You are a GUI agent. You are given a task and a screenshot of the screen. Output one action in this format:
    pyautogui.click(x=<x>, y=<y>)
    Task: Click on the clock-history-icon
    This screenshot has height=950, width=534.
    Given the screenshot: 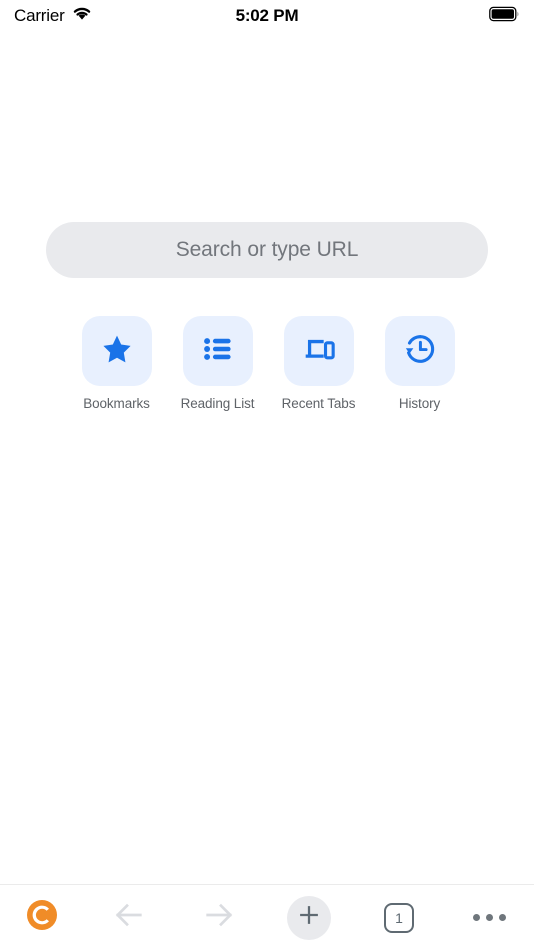 What is the action you would take?
    pyautogui.click(x=420, y=351)
    